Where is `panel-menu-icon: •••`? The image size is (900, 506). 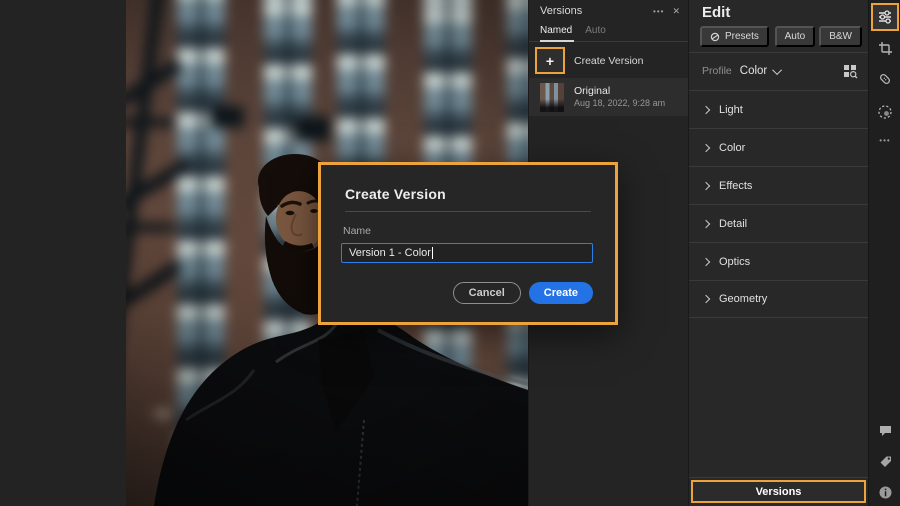
panel-menu-icon: ••• is located at coordinates (658, 11).